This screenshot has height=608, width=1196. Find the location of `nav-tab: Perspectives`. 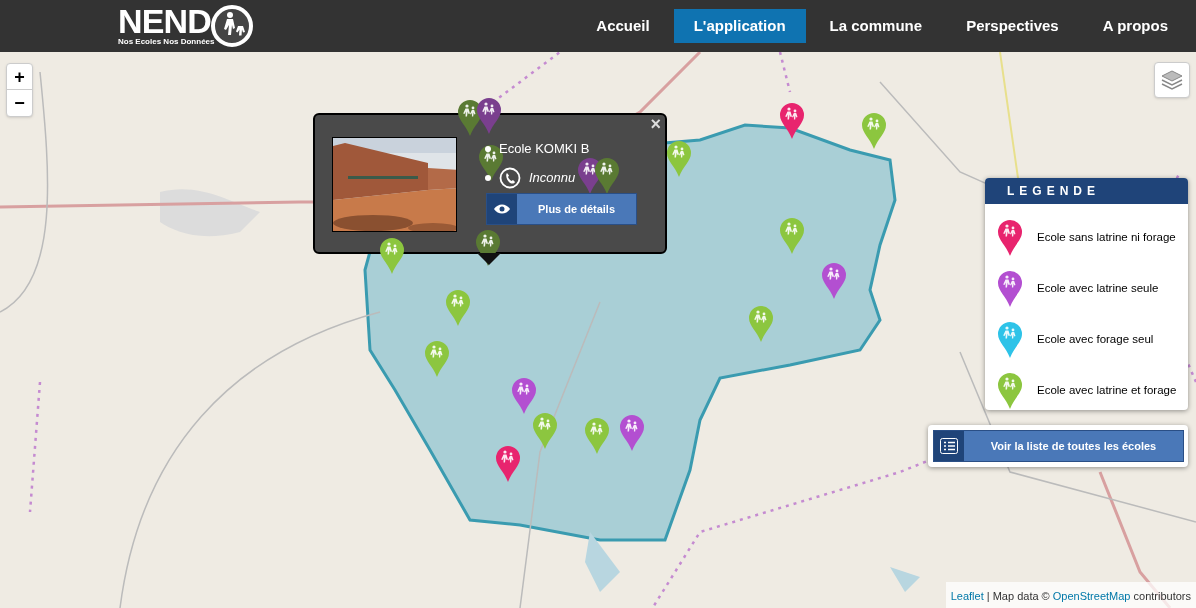

nav-tab: Perspectives is located at coordinates (1012, 26).